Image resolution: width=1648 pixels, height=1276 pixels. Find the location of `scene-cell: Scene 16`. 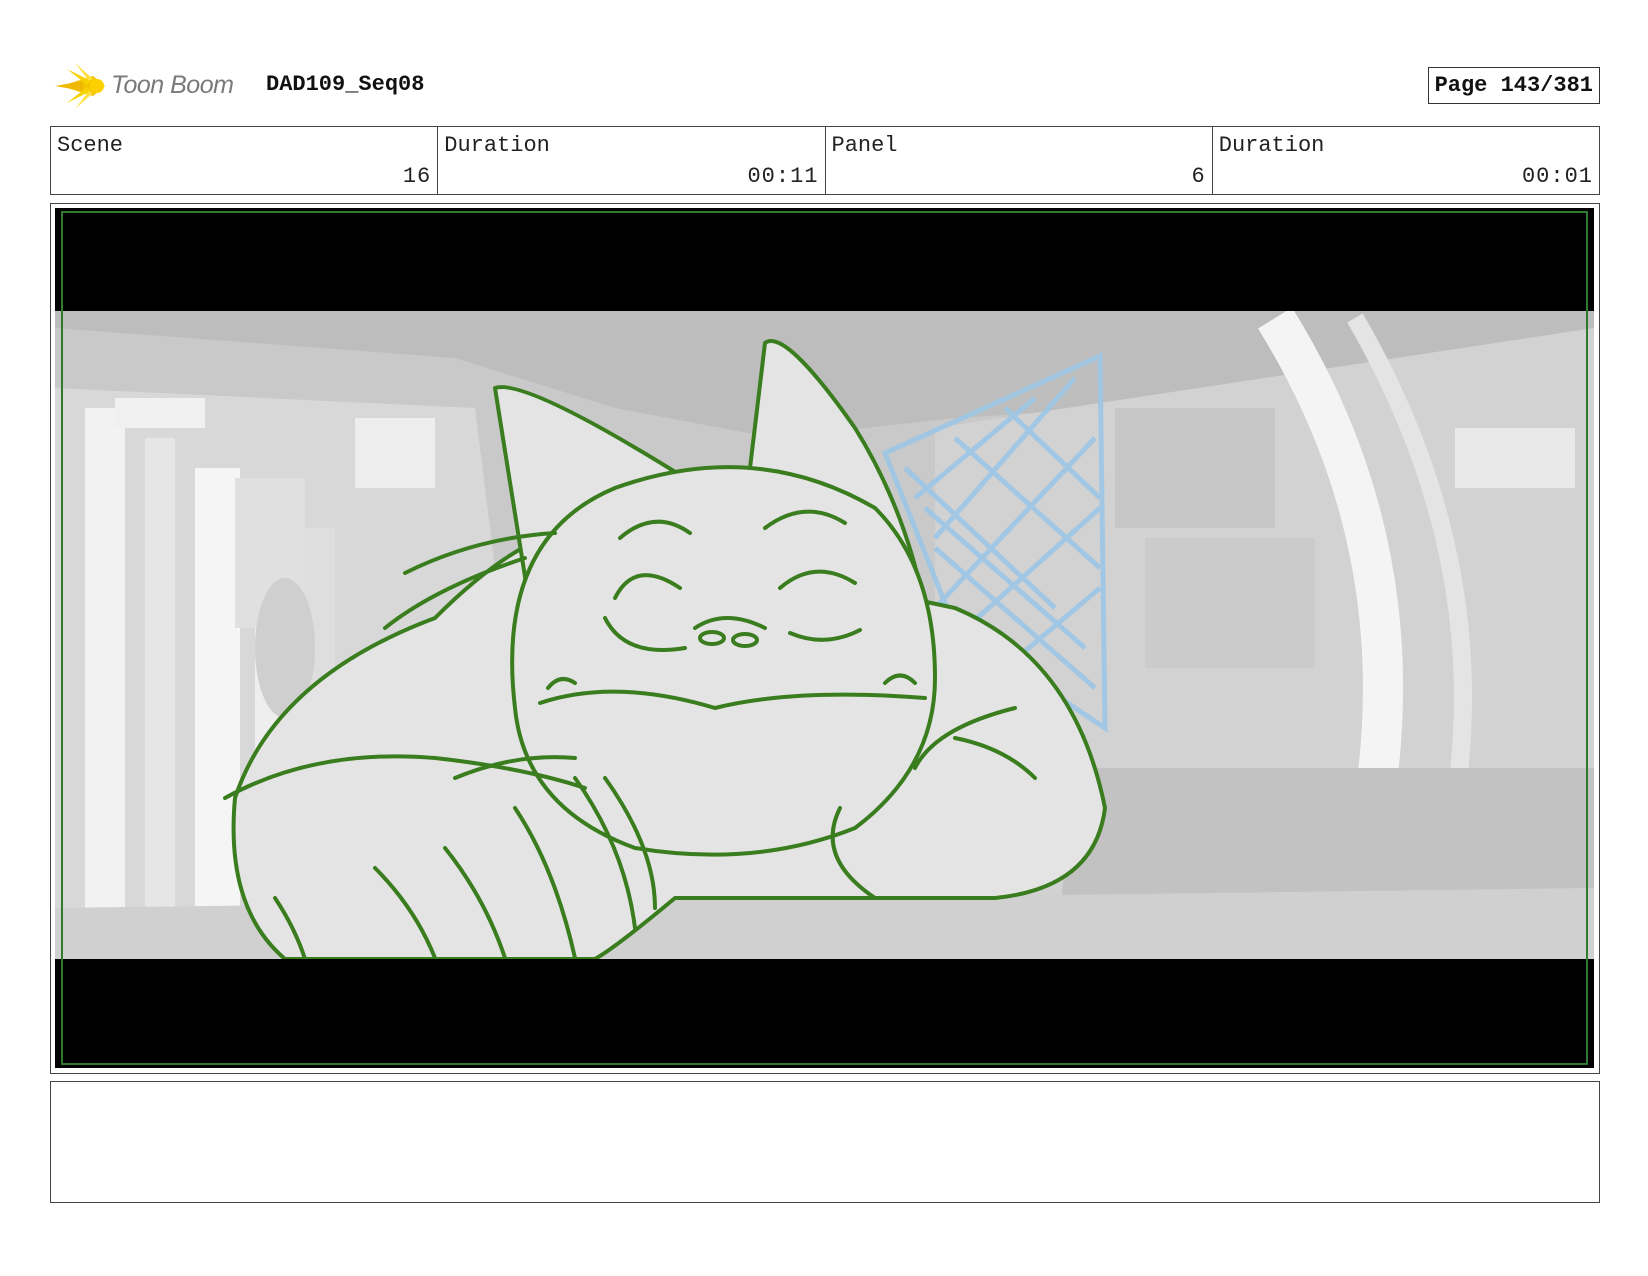

scene-cell: Scene 16 is located at coordinates (245, 160).